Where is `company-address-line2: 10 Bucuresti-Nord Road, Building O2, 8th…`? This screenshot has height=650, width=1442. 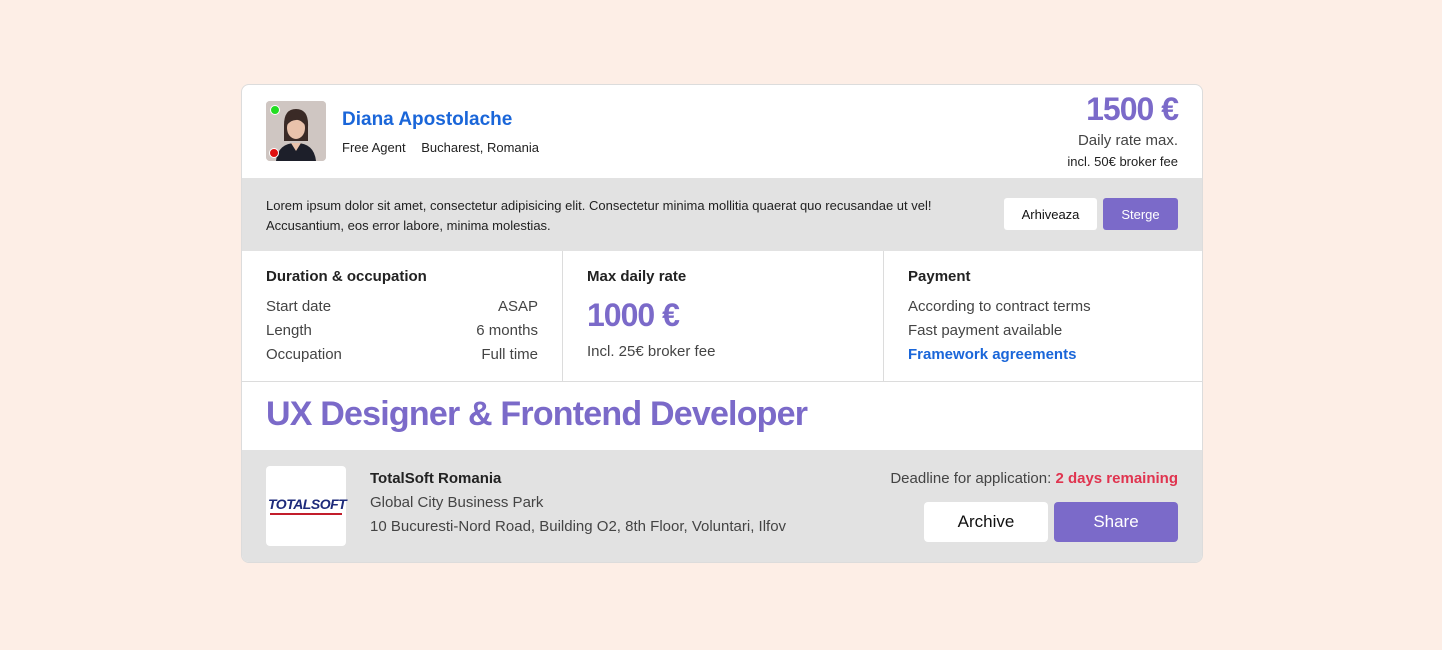
company-address-line2: 10 Bucuresti-Nord Road, Building O2, 8th… is located at coordinates (578, 526).